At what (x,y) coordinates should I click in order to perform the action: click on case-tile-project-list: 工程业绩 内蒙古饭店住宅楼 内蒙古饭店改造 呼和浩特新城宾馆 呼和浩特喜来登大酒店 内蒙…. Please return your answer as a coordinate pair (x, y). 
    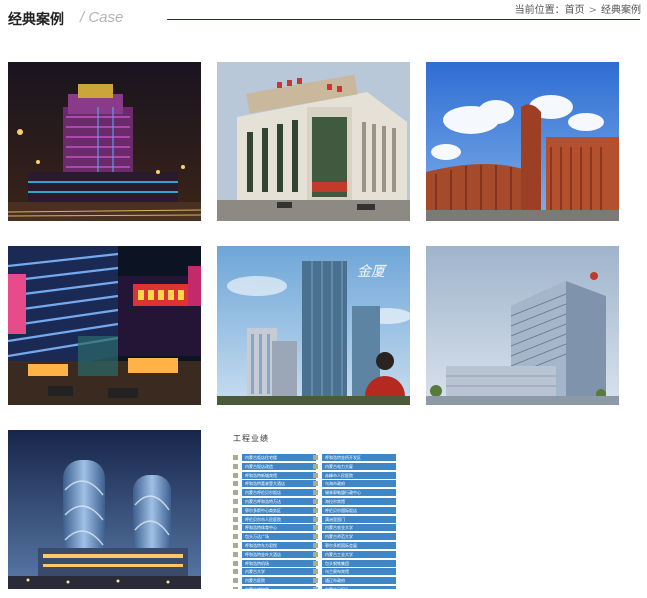
    Looking at the image, I should click on (313, 509).